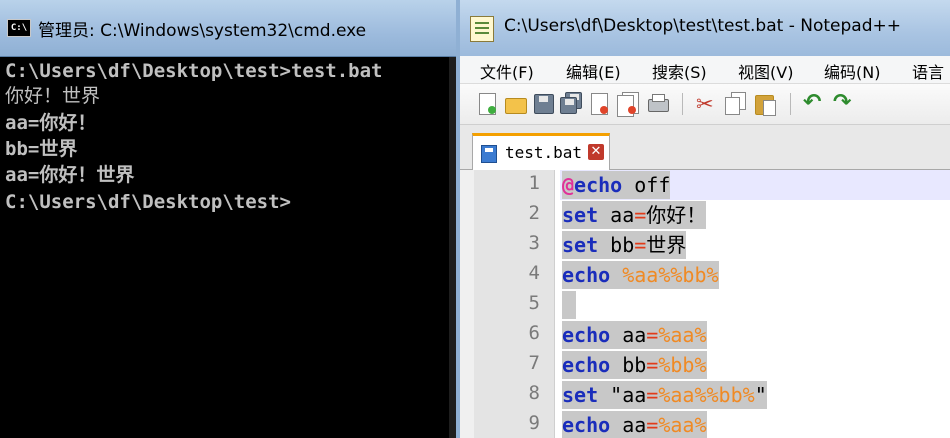 Image resolution: width=950 pixels, height=438 pixels. I want to click on code-token: 世界, so click(666, 245).